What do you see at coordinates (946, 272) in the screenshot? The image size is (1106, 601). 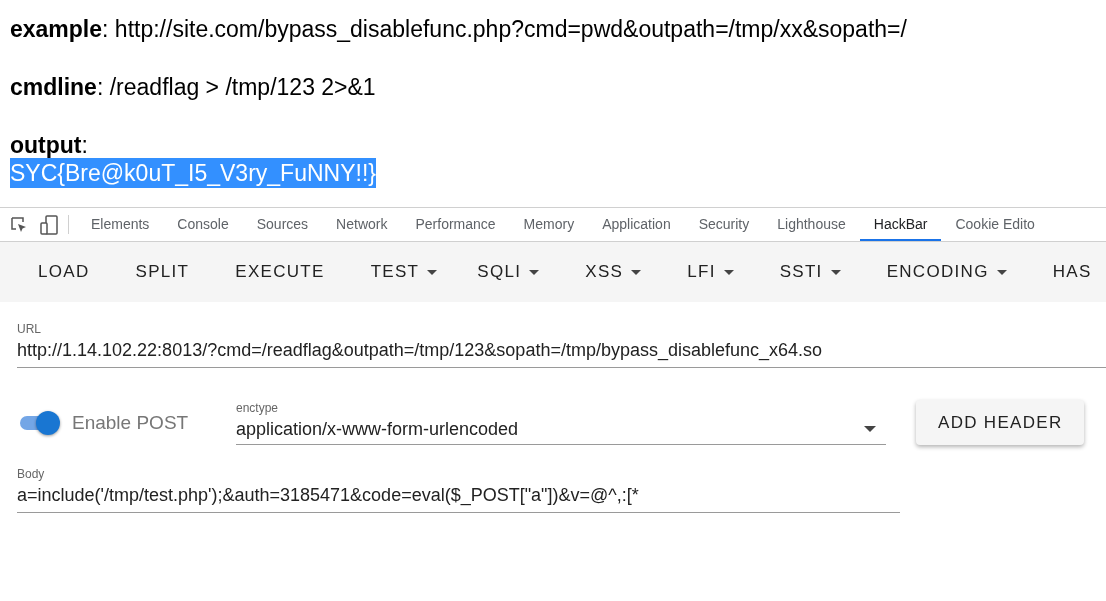 I see `toolbar-button: ENCODING` at bounding box center [946, 272].